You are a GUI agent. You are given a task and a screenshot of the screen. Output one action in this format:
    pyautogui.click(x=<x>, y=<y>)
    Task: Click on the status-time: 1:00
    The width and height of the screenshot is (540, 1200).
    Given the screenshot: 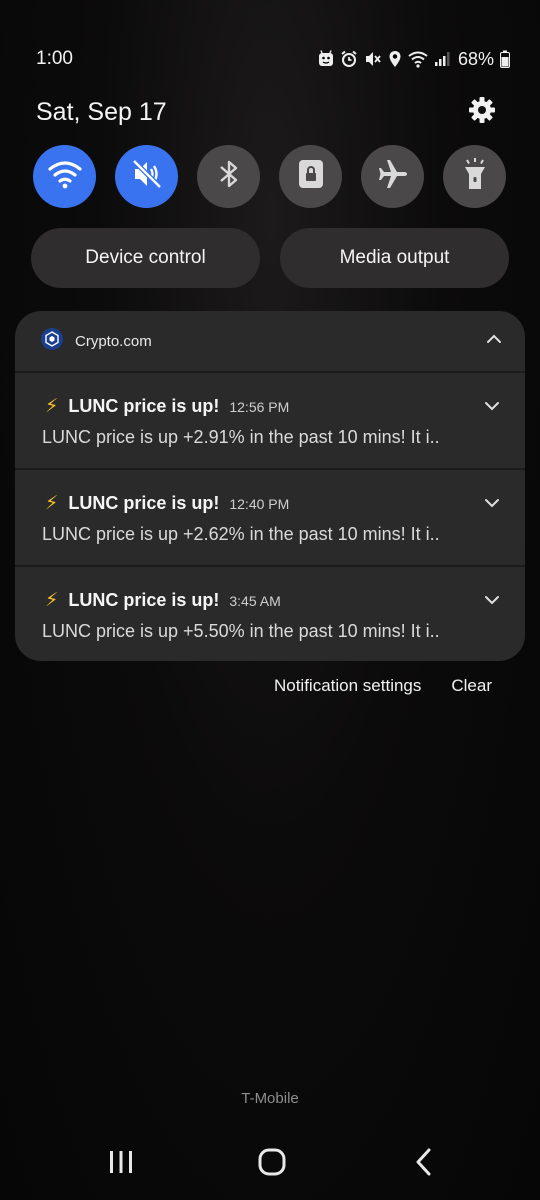 What is the action you would take?
    pyautogui.click(x=54, y=58)
    